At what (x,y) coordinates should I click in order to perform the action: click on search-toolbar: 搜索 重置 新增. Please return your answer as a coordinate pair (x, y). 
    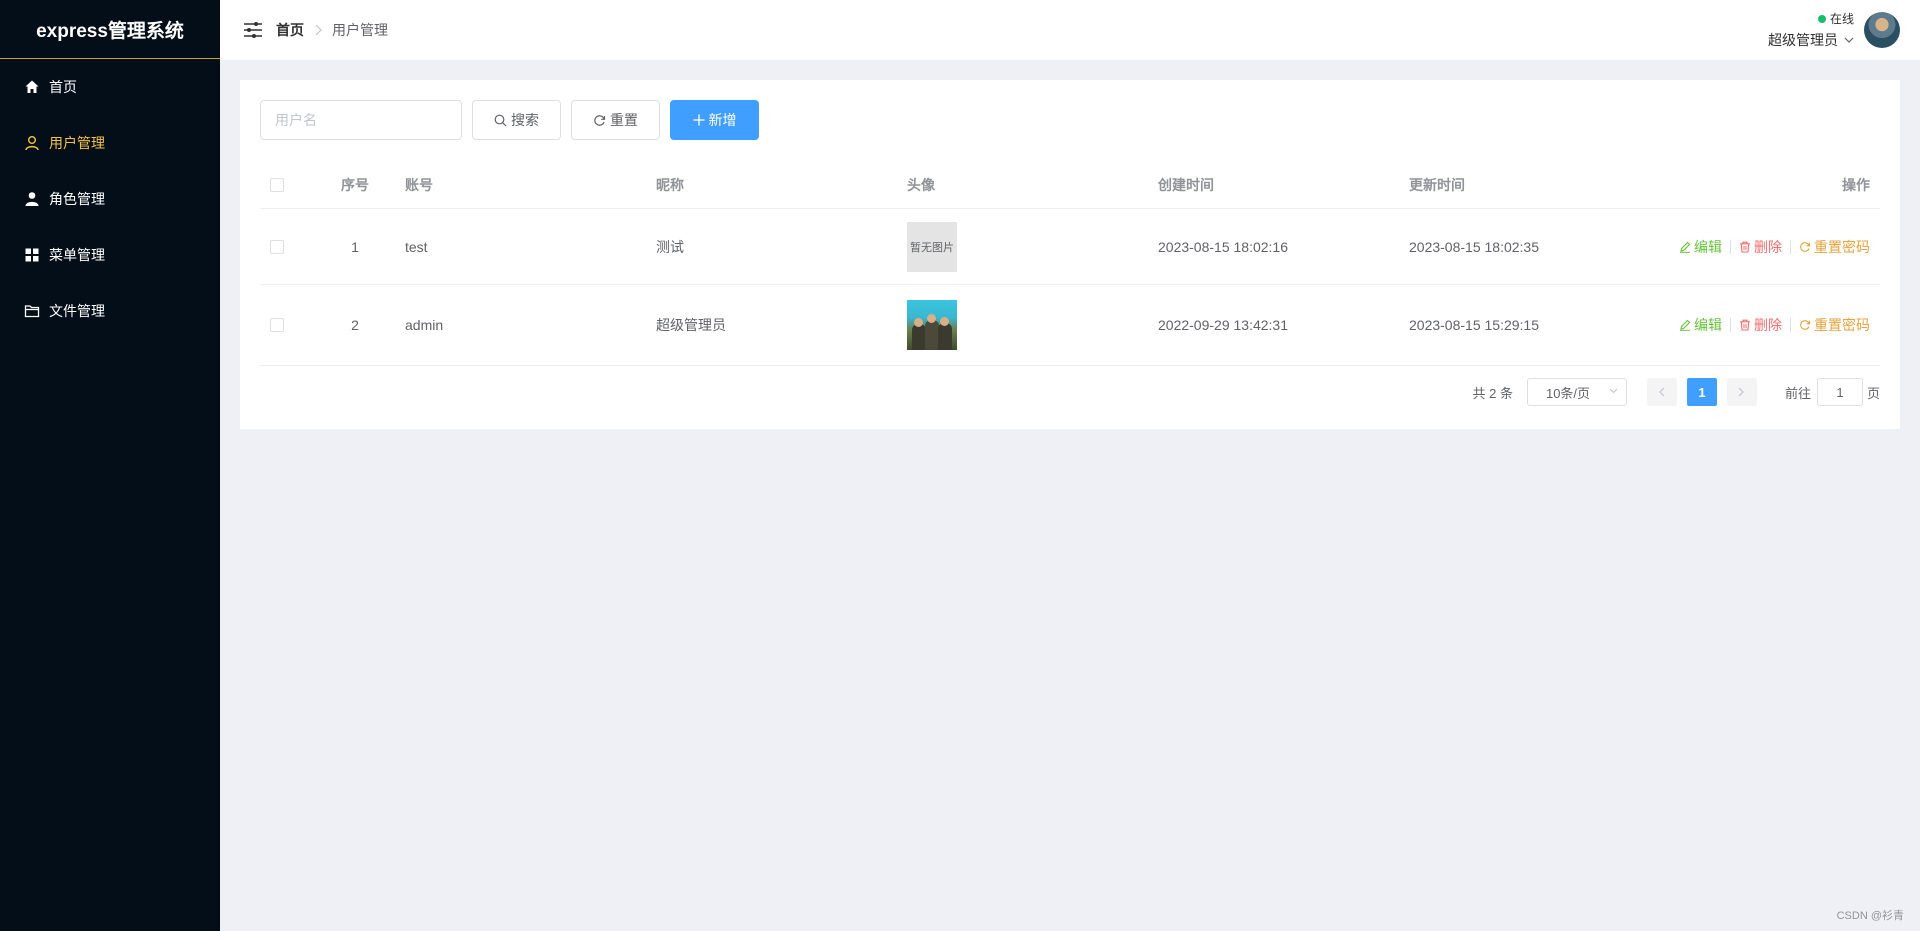
    Looking at the image, I should click on (509, 120).